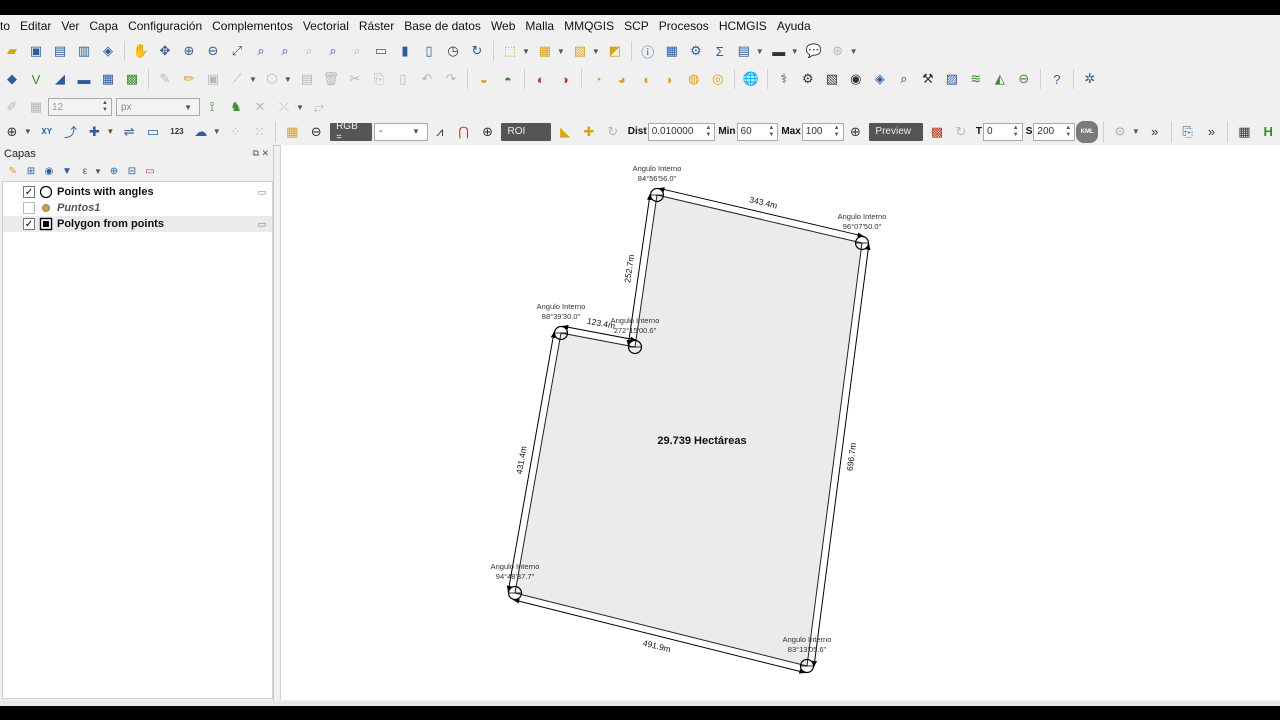 The width and height of the screenshot is (1280, 720). I want to click on grid-icon: ▦, so click(1244, 132).